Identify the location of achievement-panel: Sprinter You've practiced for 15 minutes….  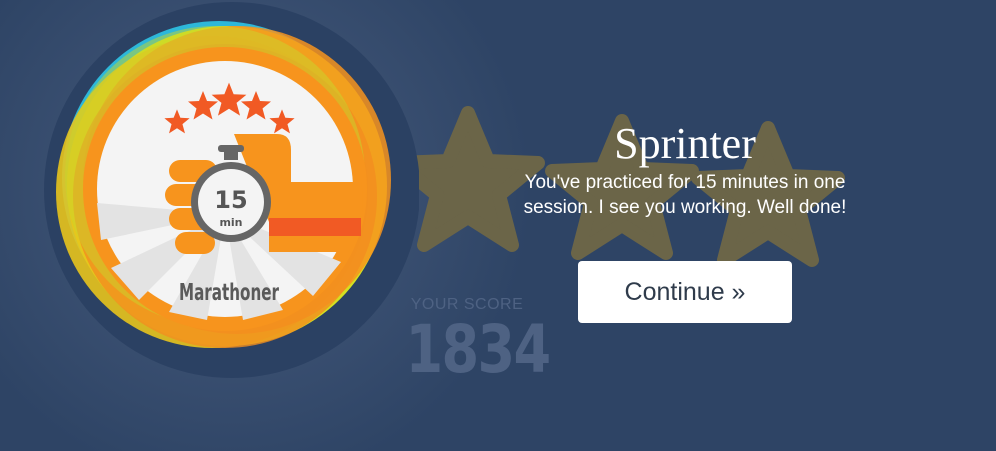
(685, 169).